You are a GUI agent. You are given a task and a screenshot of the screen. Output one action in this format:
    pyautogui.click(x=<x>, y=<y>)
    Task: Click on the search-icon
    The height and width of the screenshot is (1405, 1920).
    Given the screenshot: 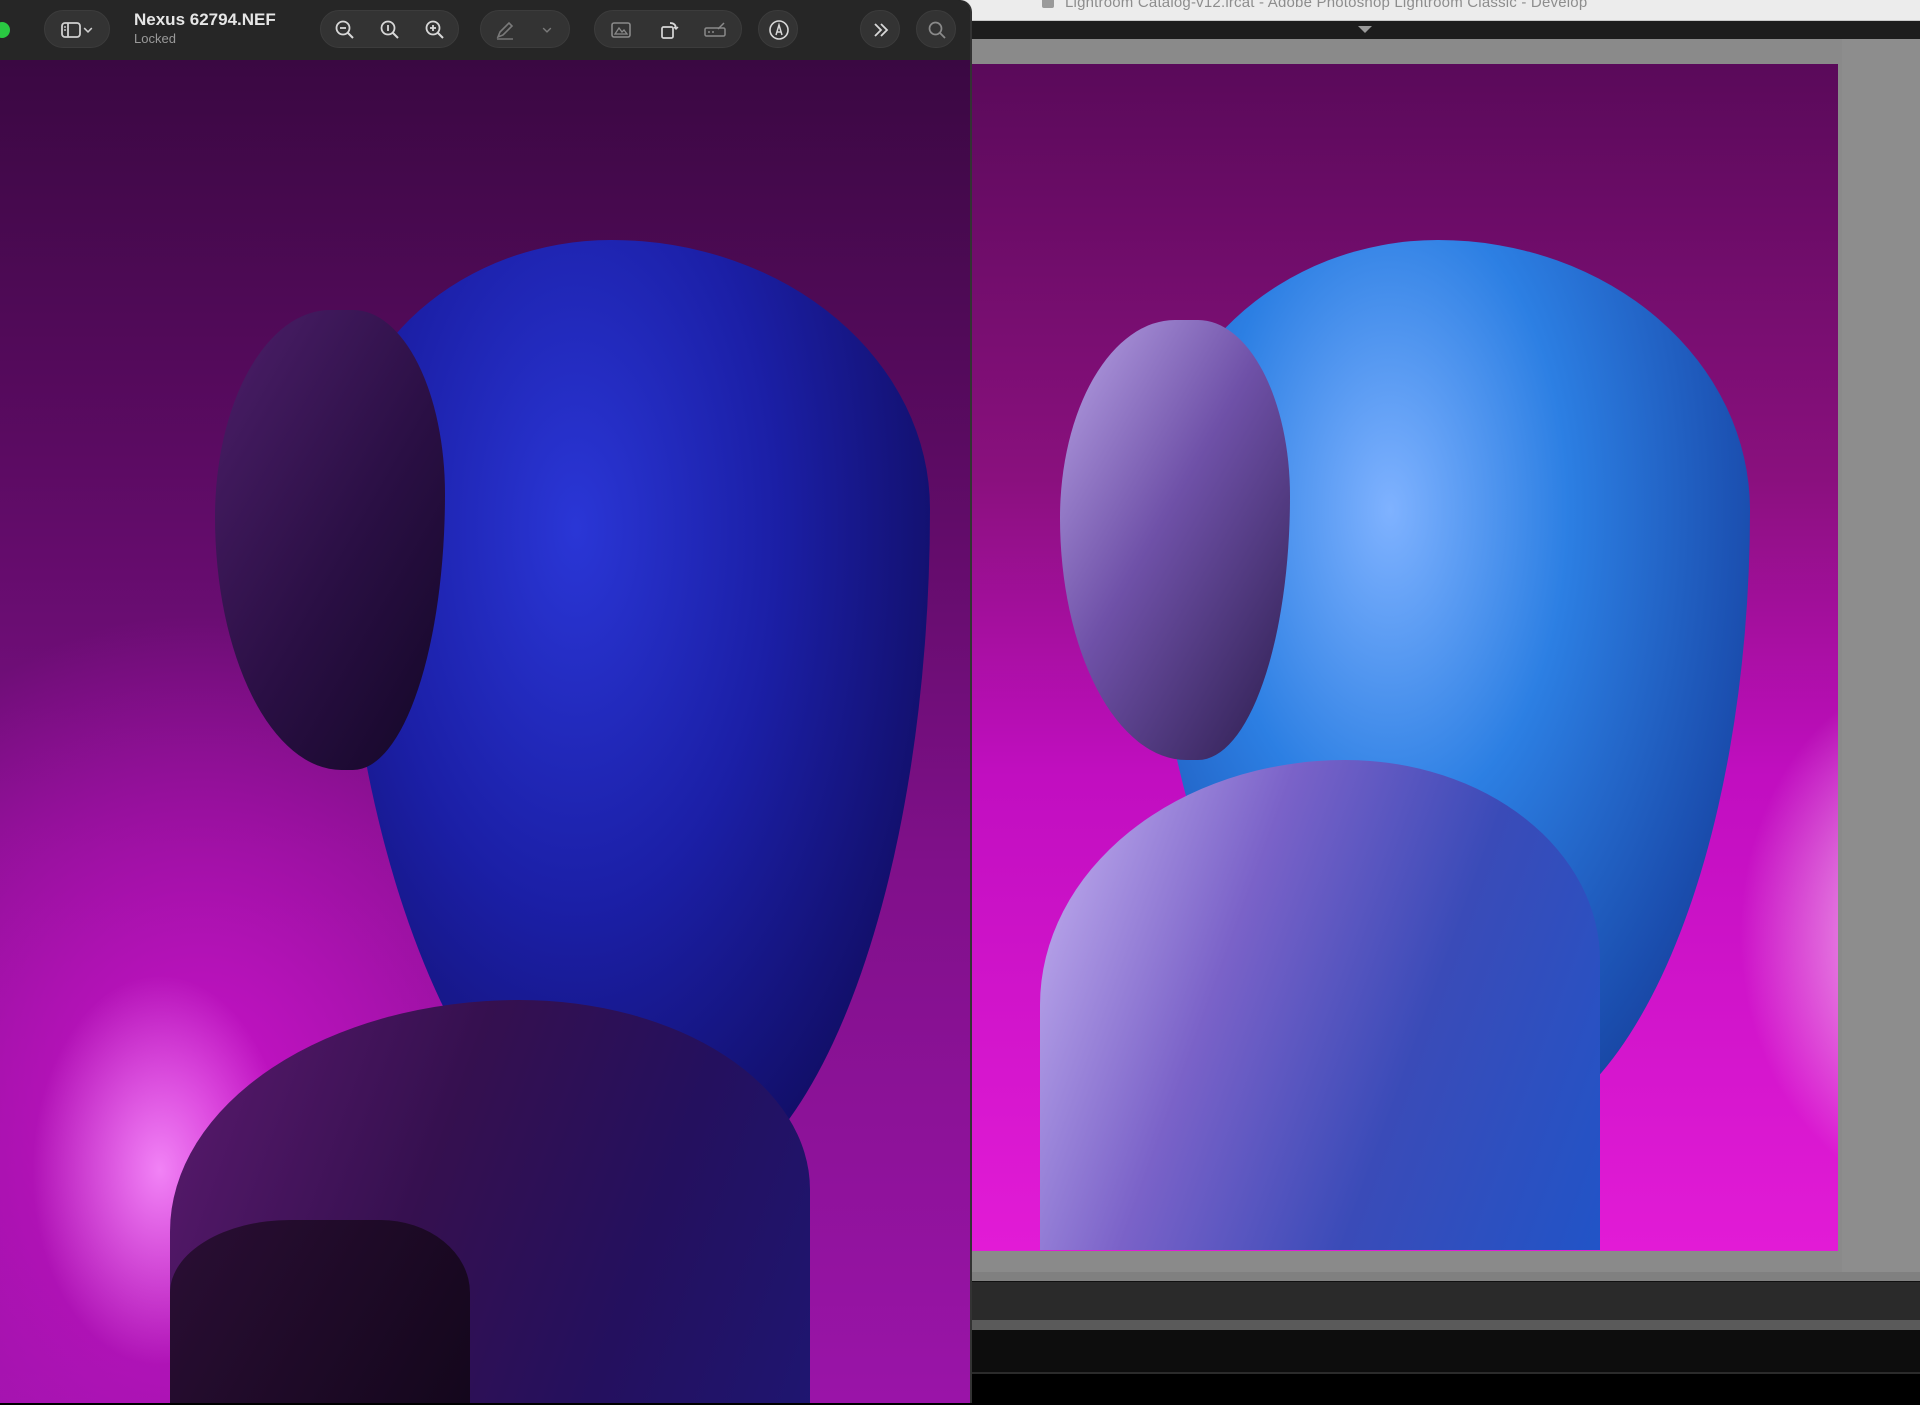 What is the action you would take?
    pyautogui.click(x=937, y=30)
    